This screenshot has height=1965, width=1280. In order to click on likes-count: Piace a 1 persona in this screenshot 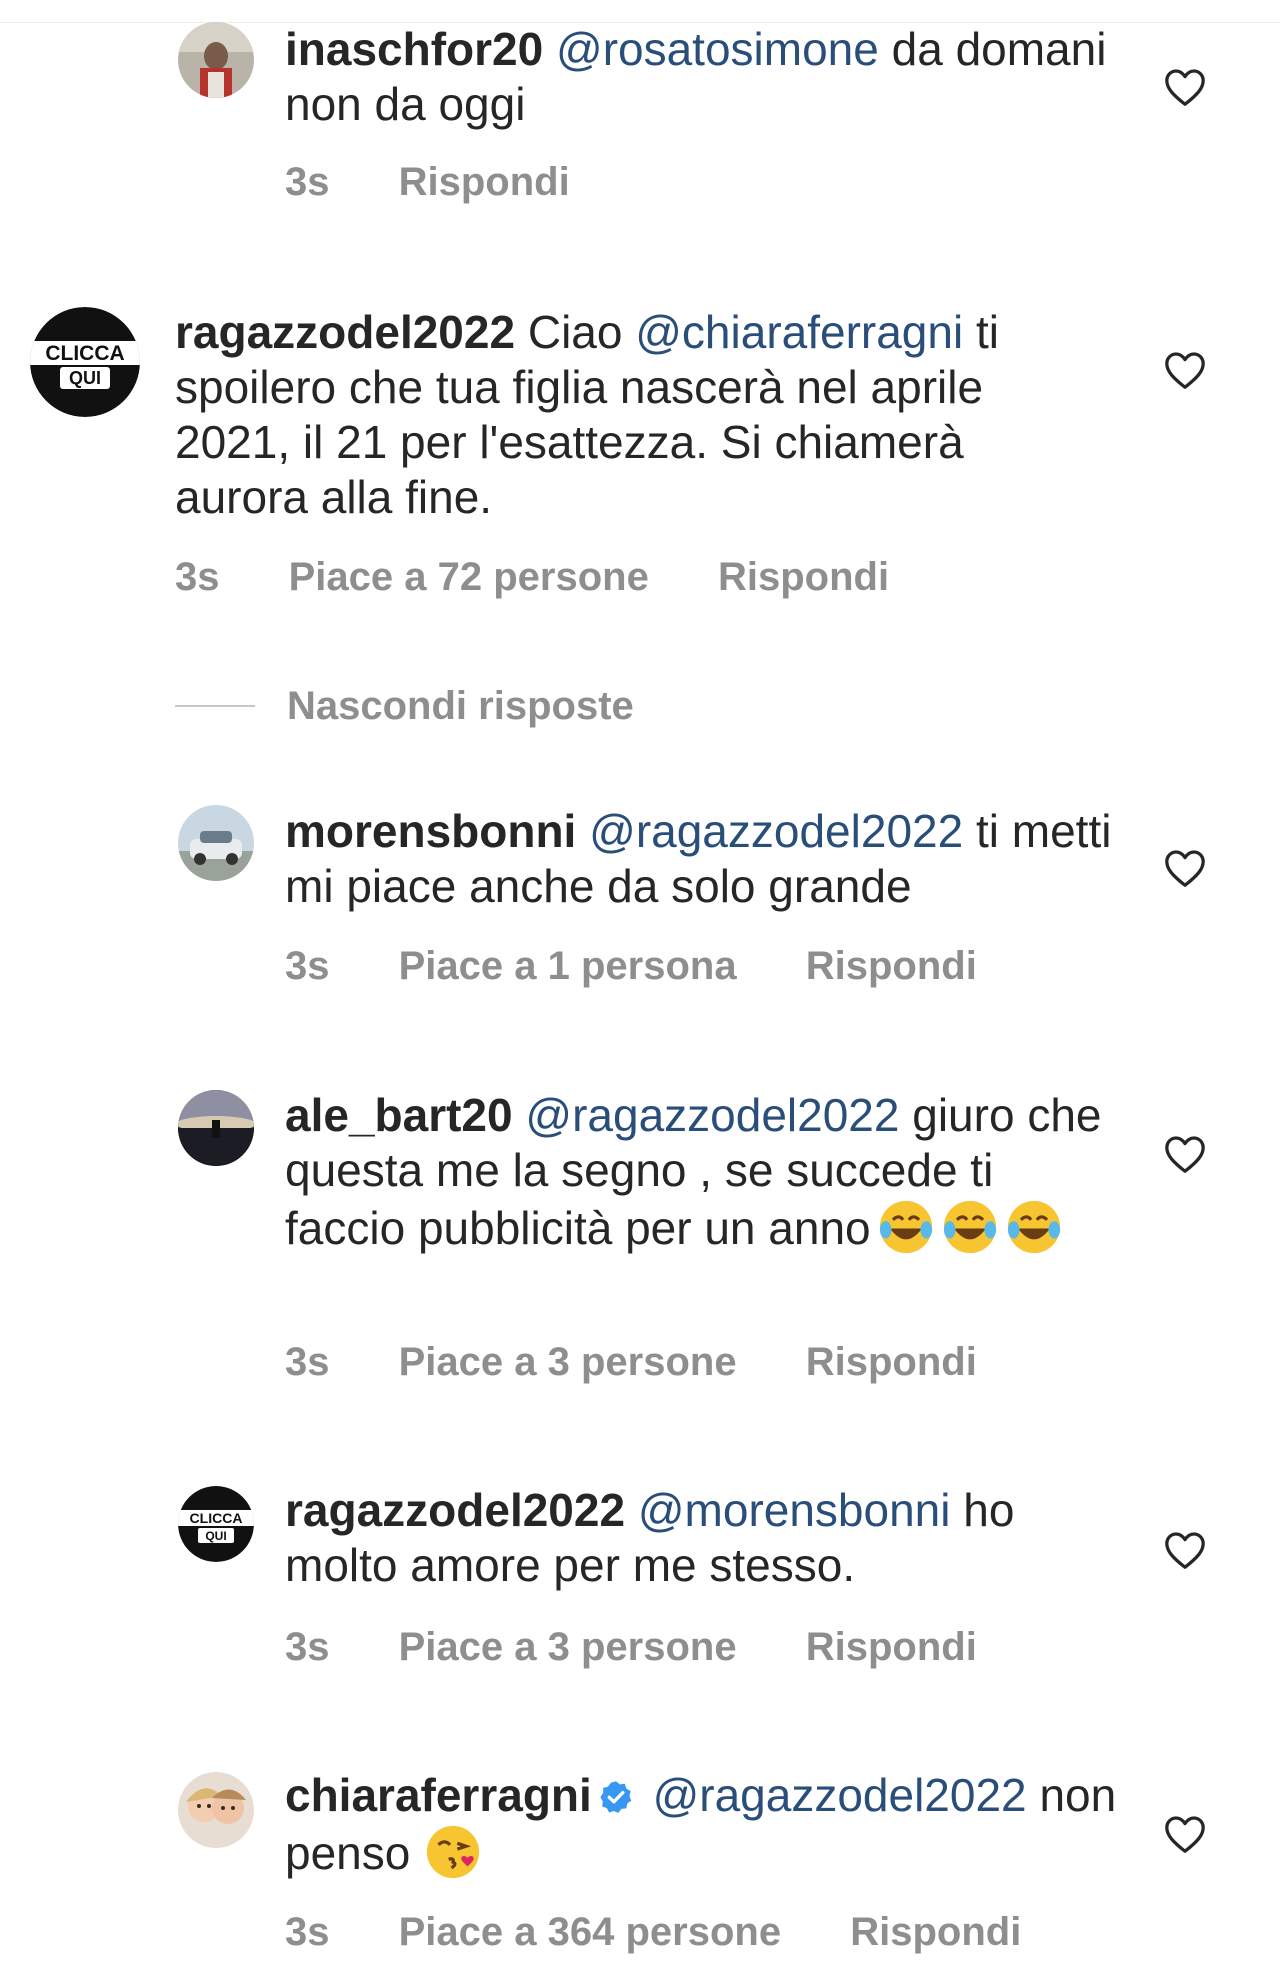, I will do `click(568, 966)`.